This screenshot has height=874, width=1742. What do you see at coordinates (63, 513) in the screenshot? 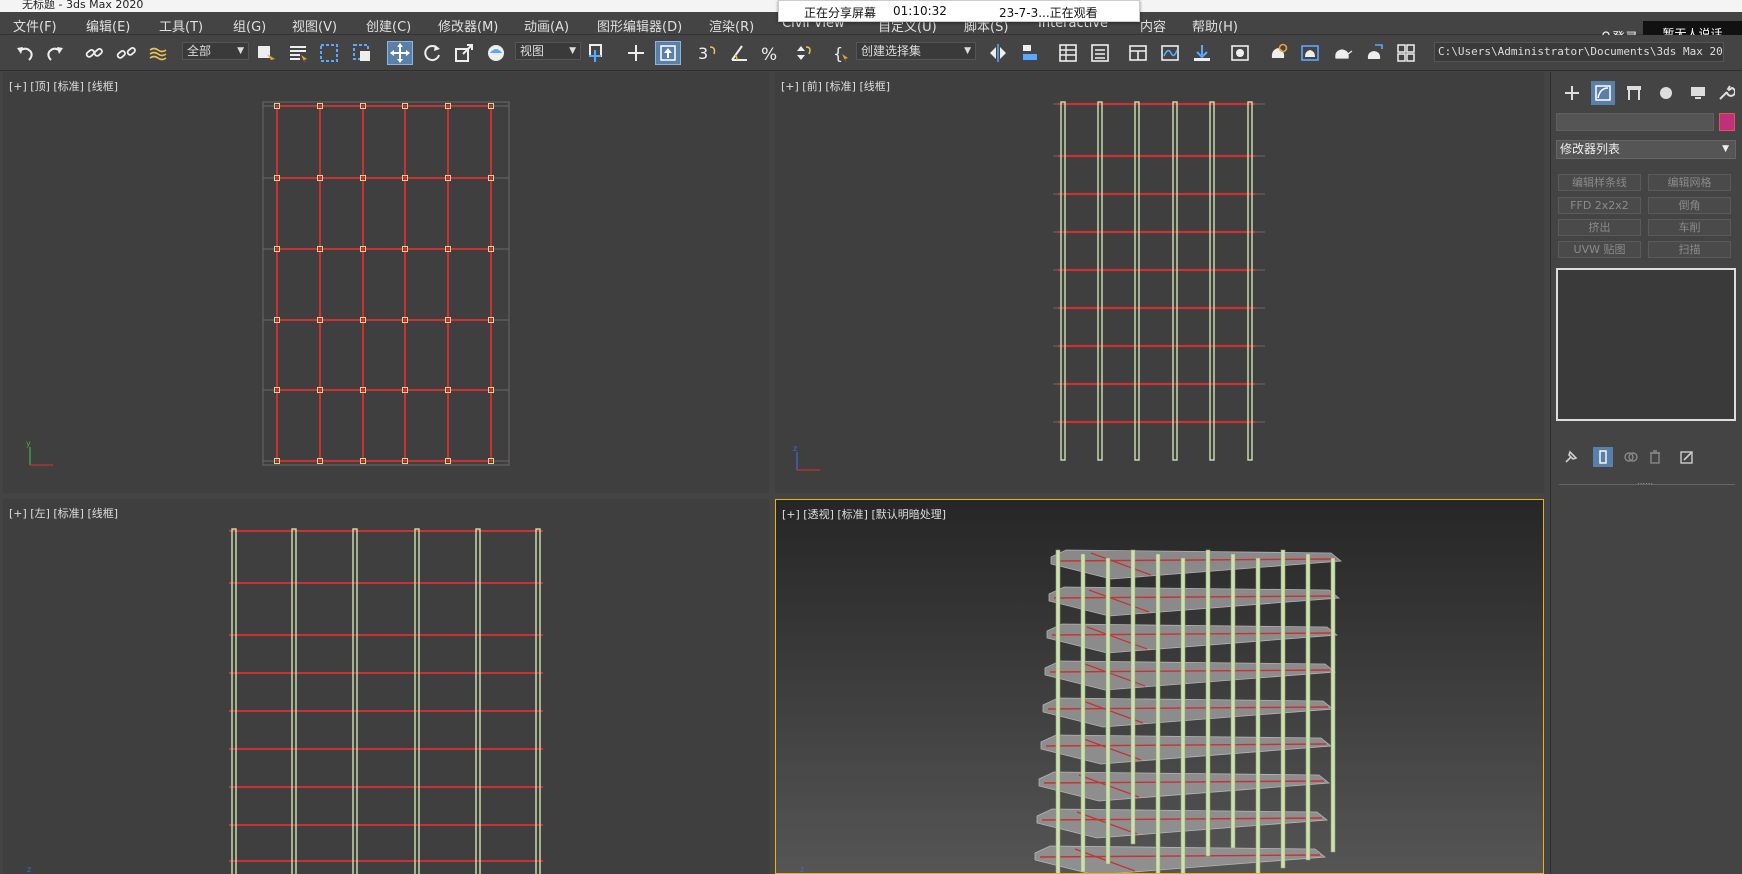
I see `viewport-left-label: [+] [左] [标准] [线框]` at bounding box center [63, 513].